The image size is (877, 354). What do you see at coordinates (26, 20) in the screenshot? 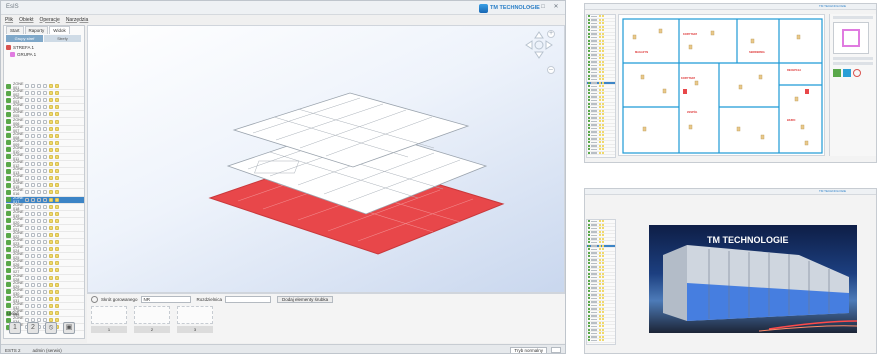
I see `menu-object: Obiekt` at bounding box center [26, 20].